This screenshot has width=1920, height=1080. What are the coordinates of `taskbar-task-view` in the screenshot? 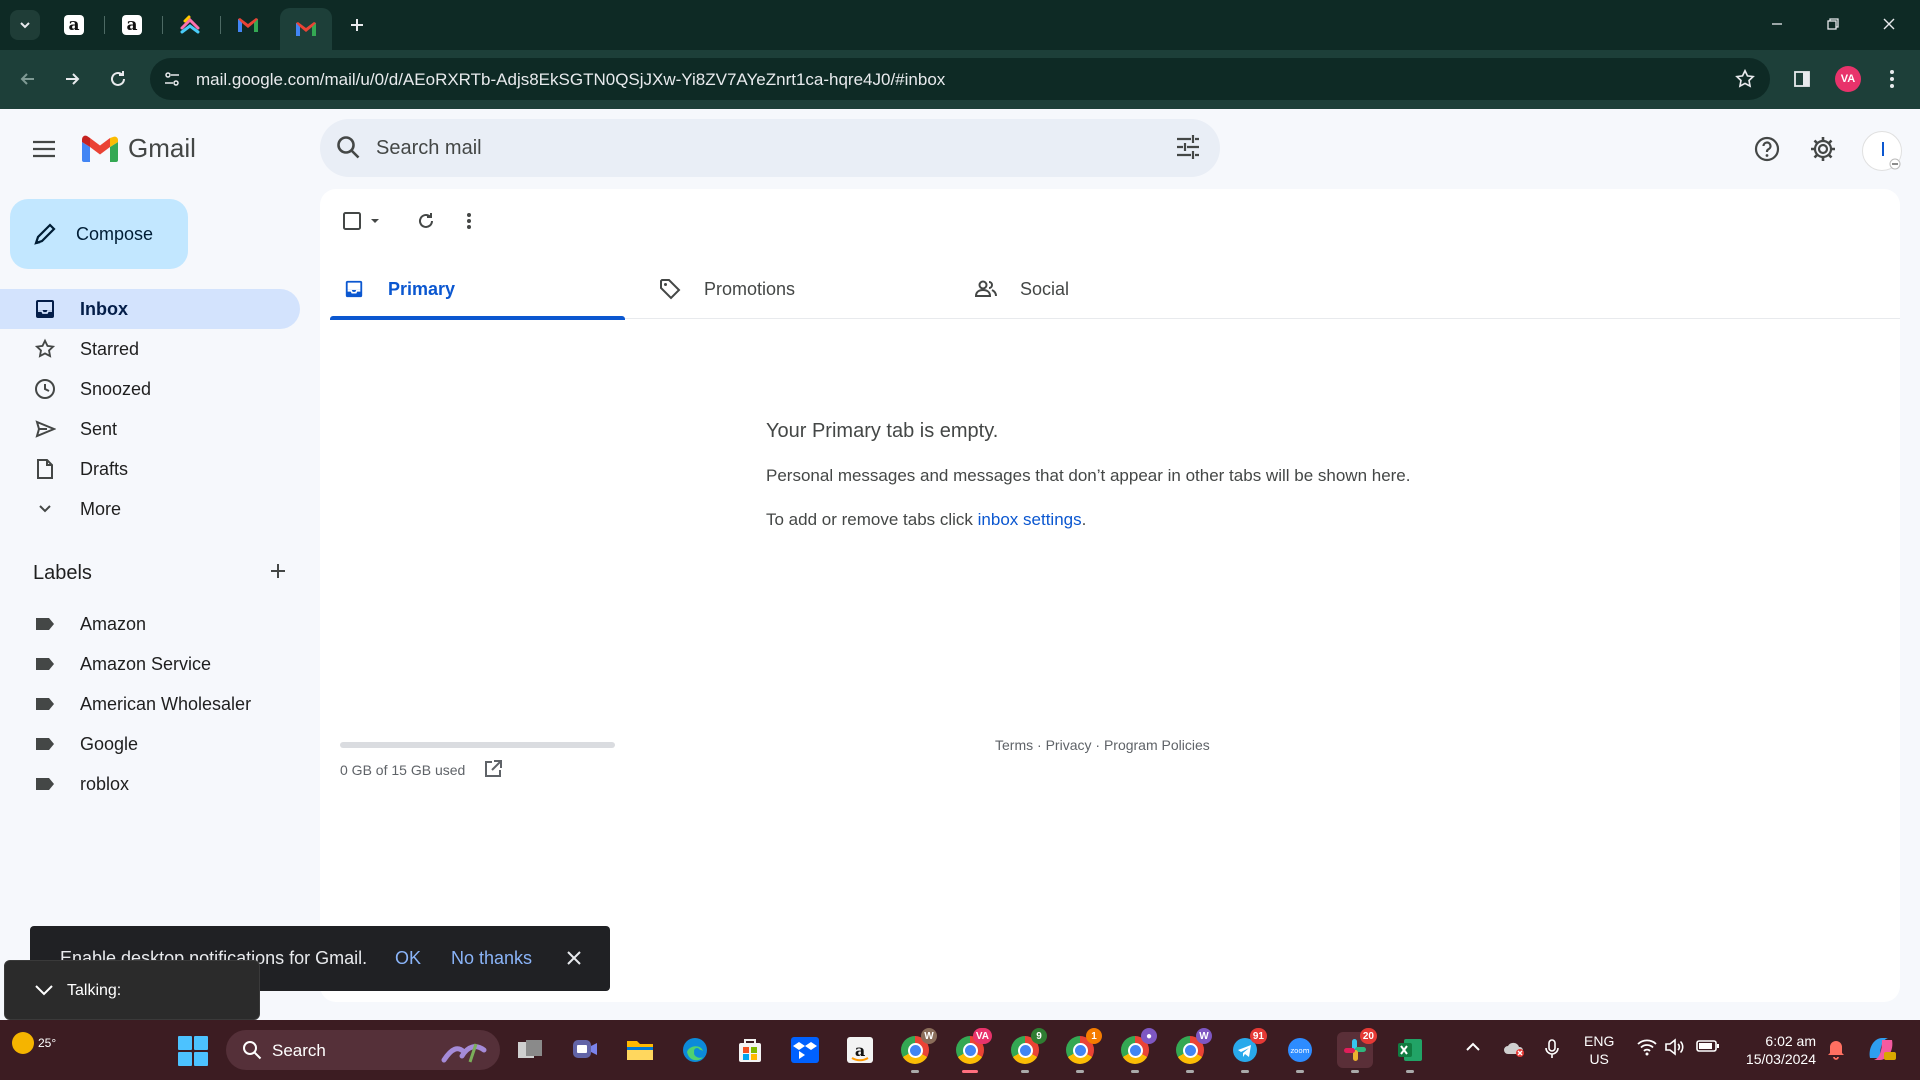 It's located at (530, 1050).